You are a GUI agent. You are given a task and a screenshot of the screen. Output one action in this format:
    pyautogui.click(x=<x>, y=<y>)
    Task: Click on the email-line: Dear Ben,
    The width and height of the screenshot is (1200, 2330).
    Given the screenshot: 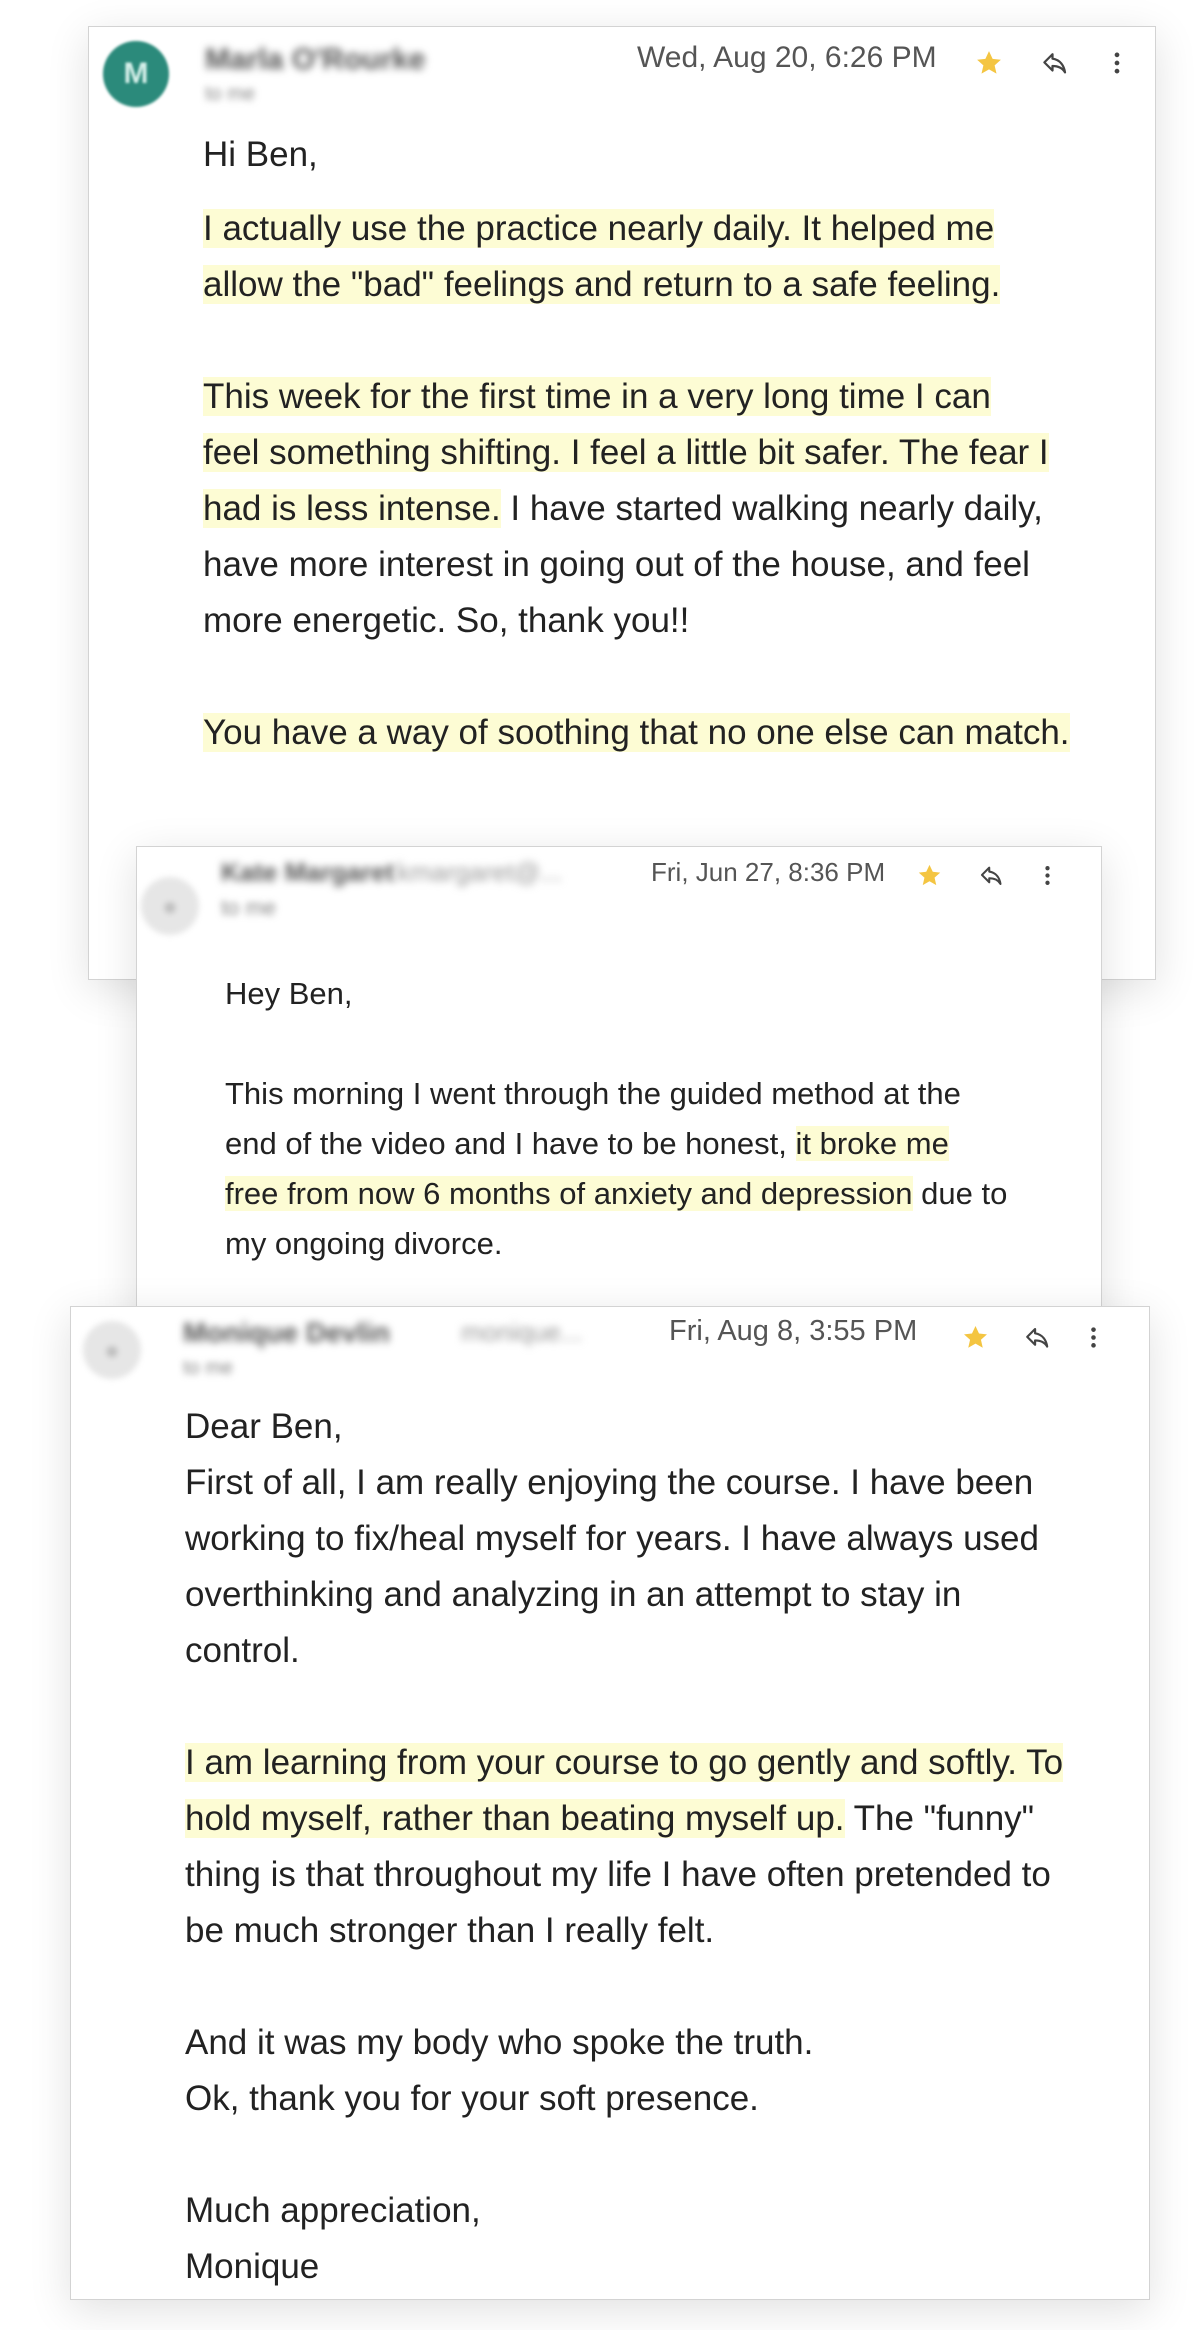 What is the action you would take?
    pyautogui.click(x=660, y=1427)
    